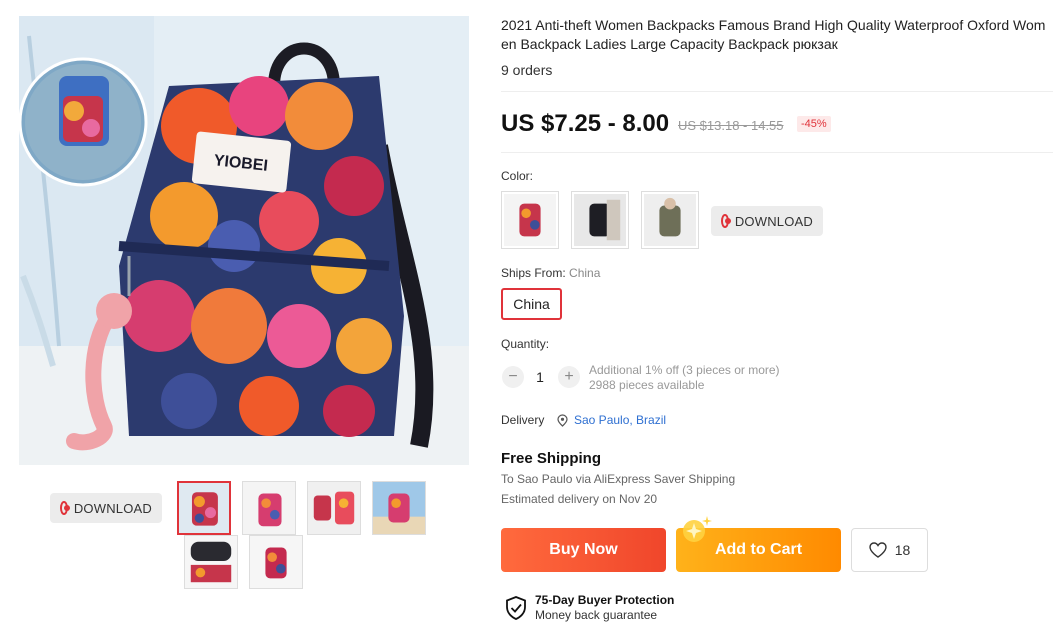 Image resolution: width=1061 pixels, height=628 pixels. Describe the element at coordinates (585, 273) in the screenshot. I see `ships-from-value: China` at that location.